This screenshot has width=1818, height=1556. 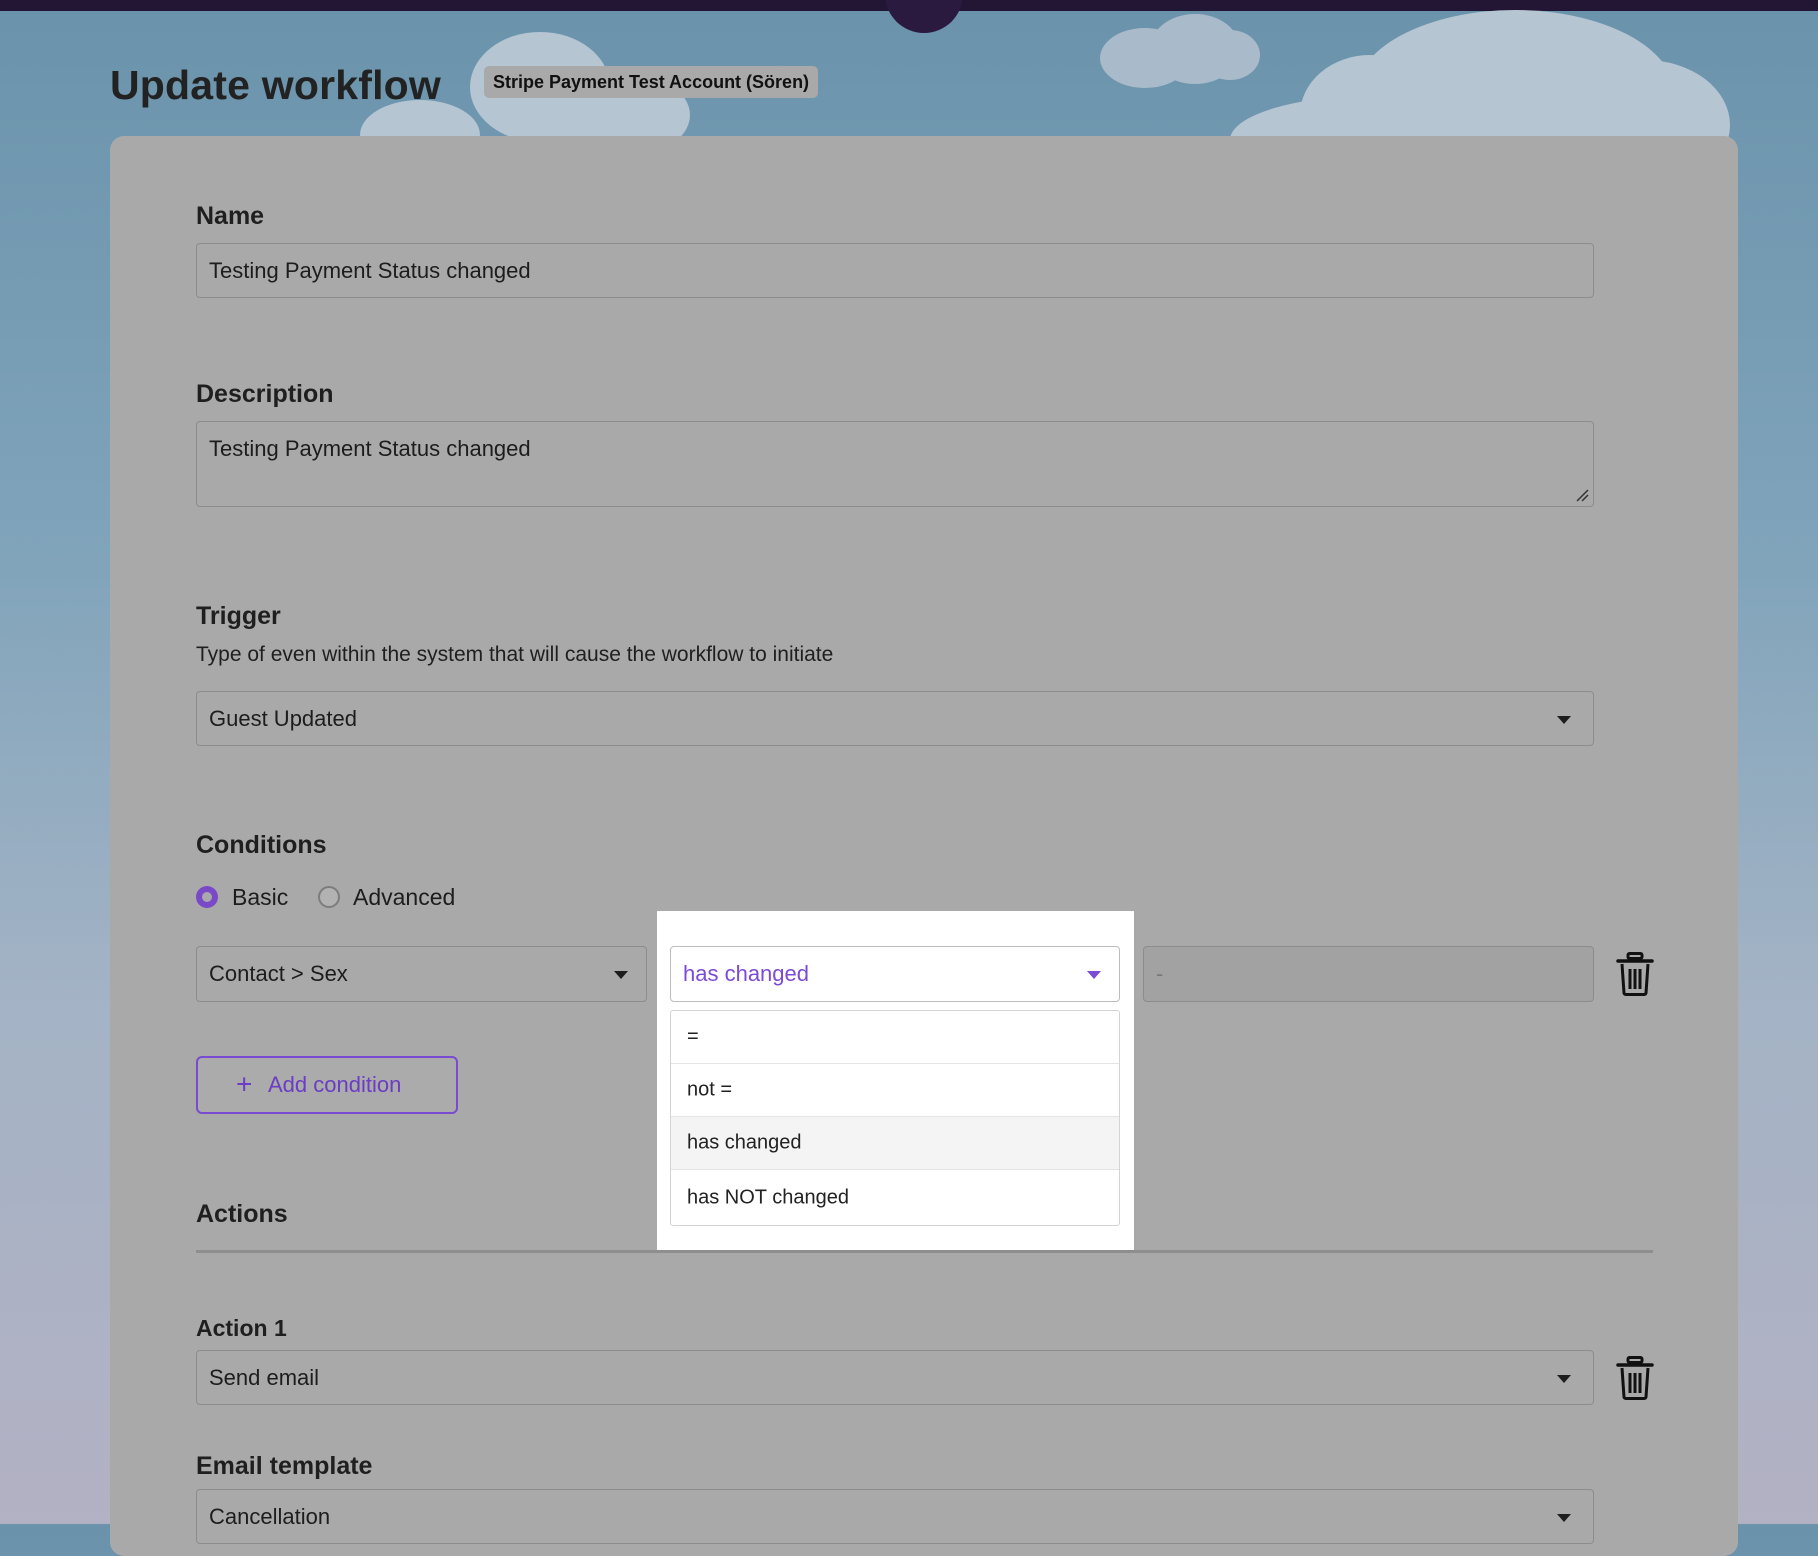 I want to click on page-title: Update workflow, so click(x=276, y=85).